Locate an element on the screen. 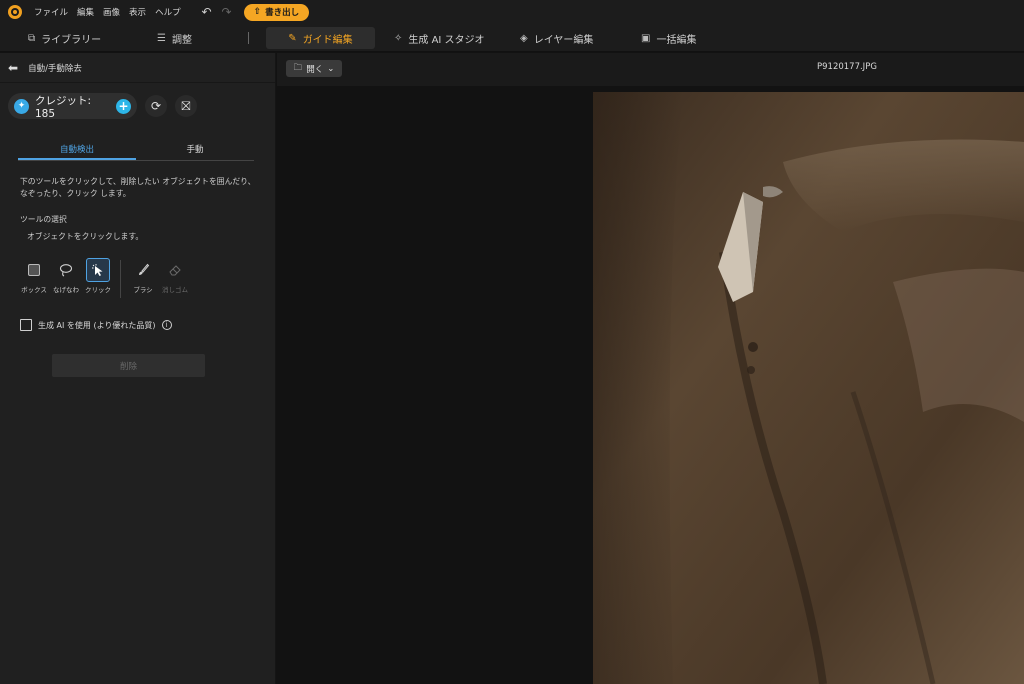 Image resolution: width=1024 pixels, height=684 pixels. open-label: 開く is located at coordinates (315, 69).